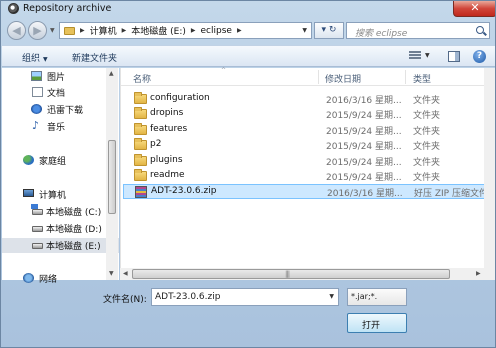 The image size is (496, 348). I want to click on filename-label: 文件名(N):, so click(125, 300).